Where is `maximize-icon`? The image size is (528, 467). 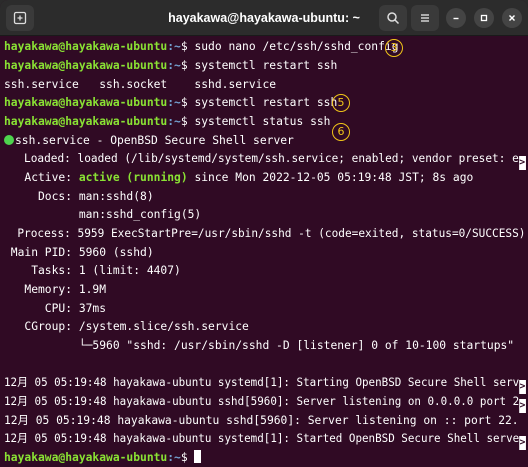 maximize-icon is located at coordinates (484, 18).